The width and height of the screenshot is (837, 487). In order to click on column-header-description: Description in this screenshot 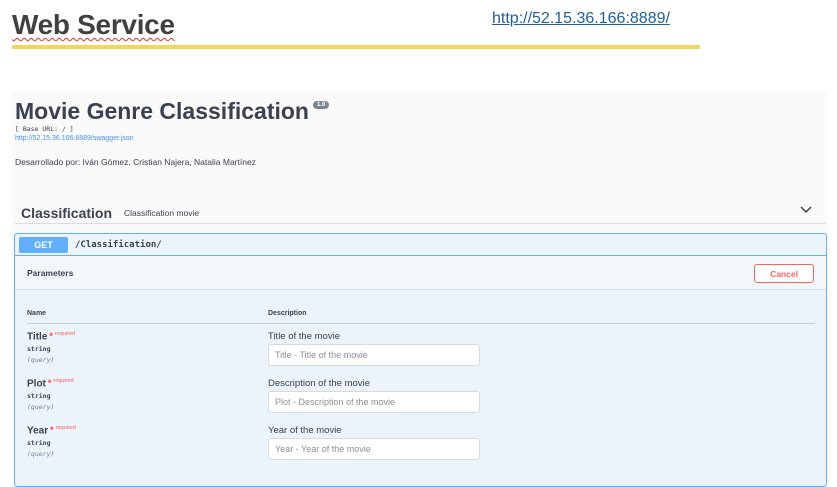, I will do `click(287, 313)`.